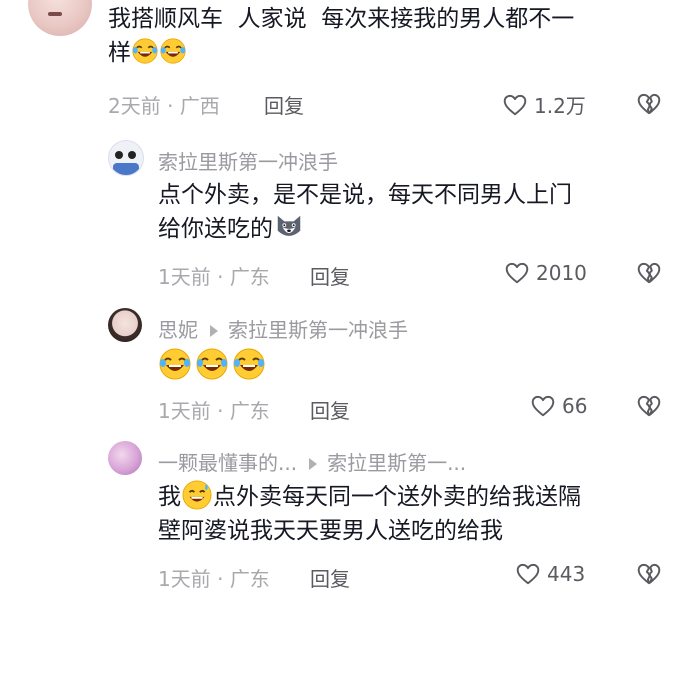  I want to click on like-count: 443, so click(566, 574).